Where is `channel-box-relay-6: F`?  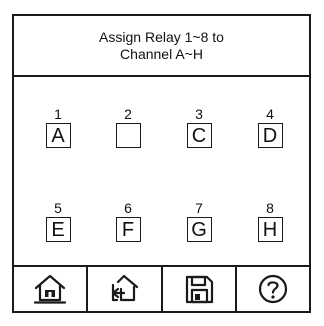
channel-box-relay-6: F is located at coordinates (128, 229).